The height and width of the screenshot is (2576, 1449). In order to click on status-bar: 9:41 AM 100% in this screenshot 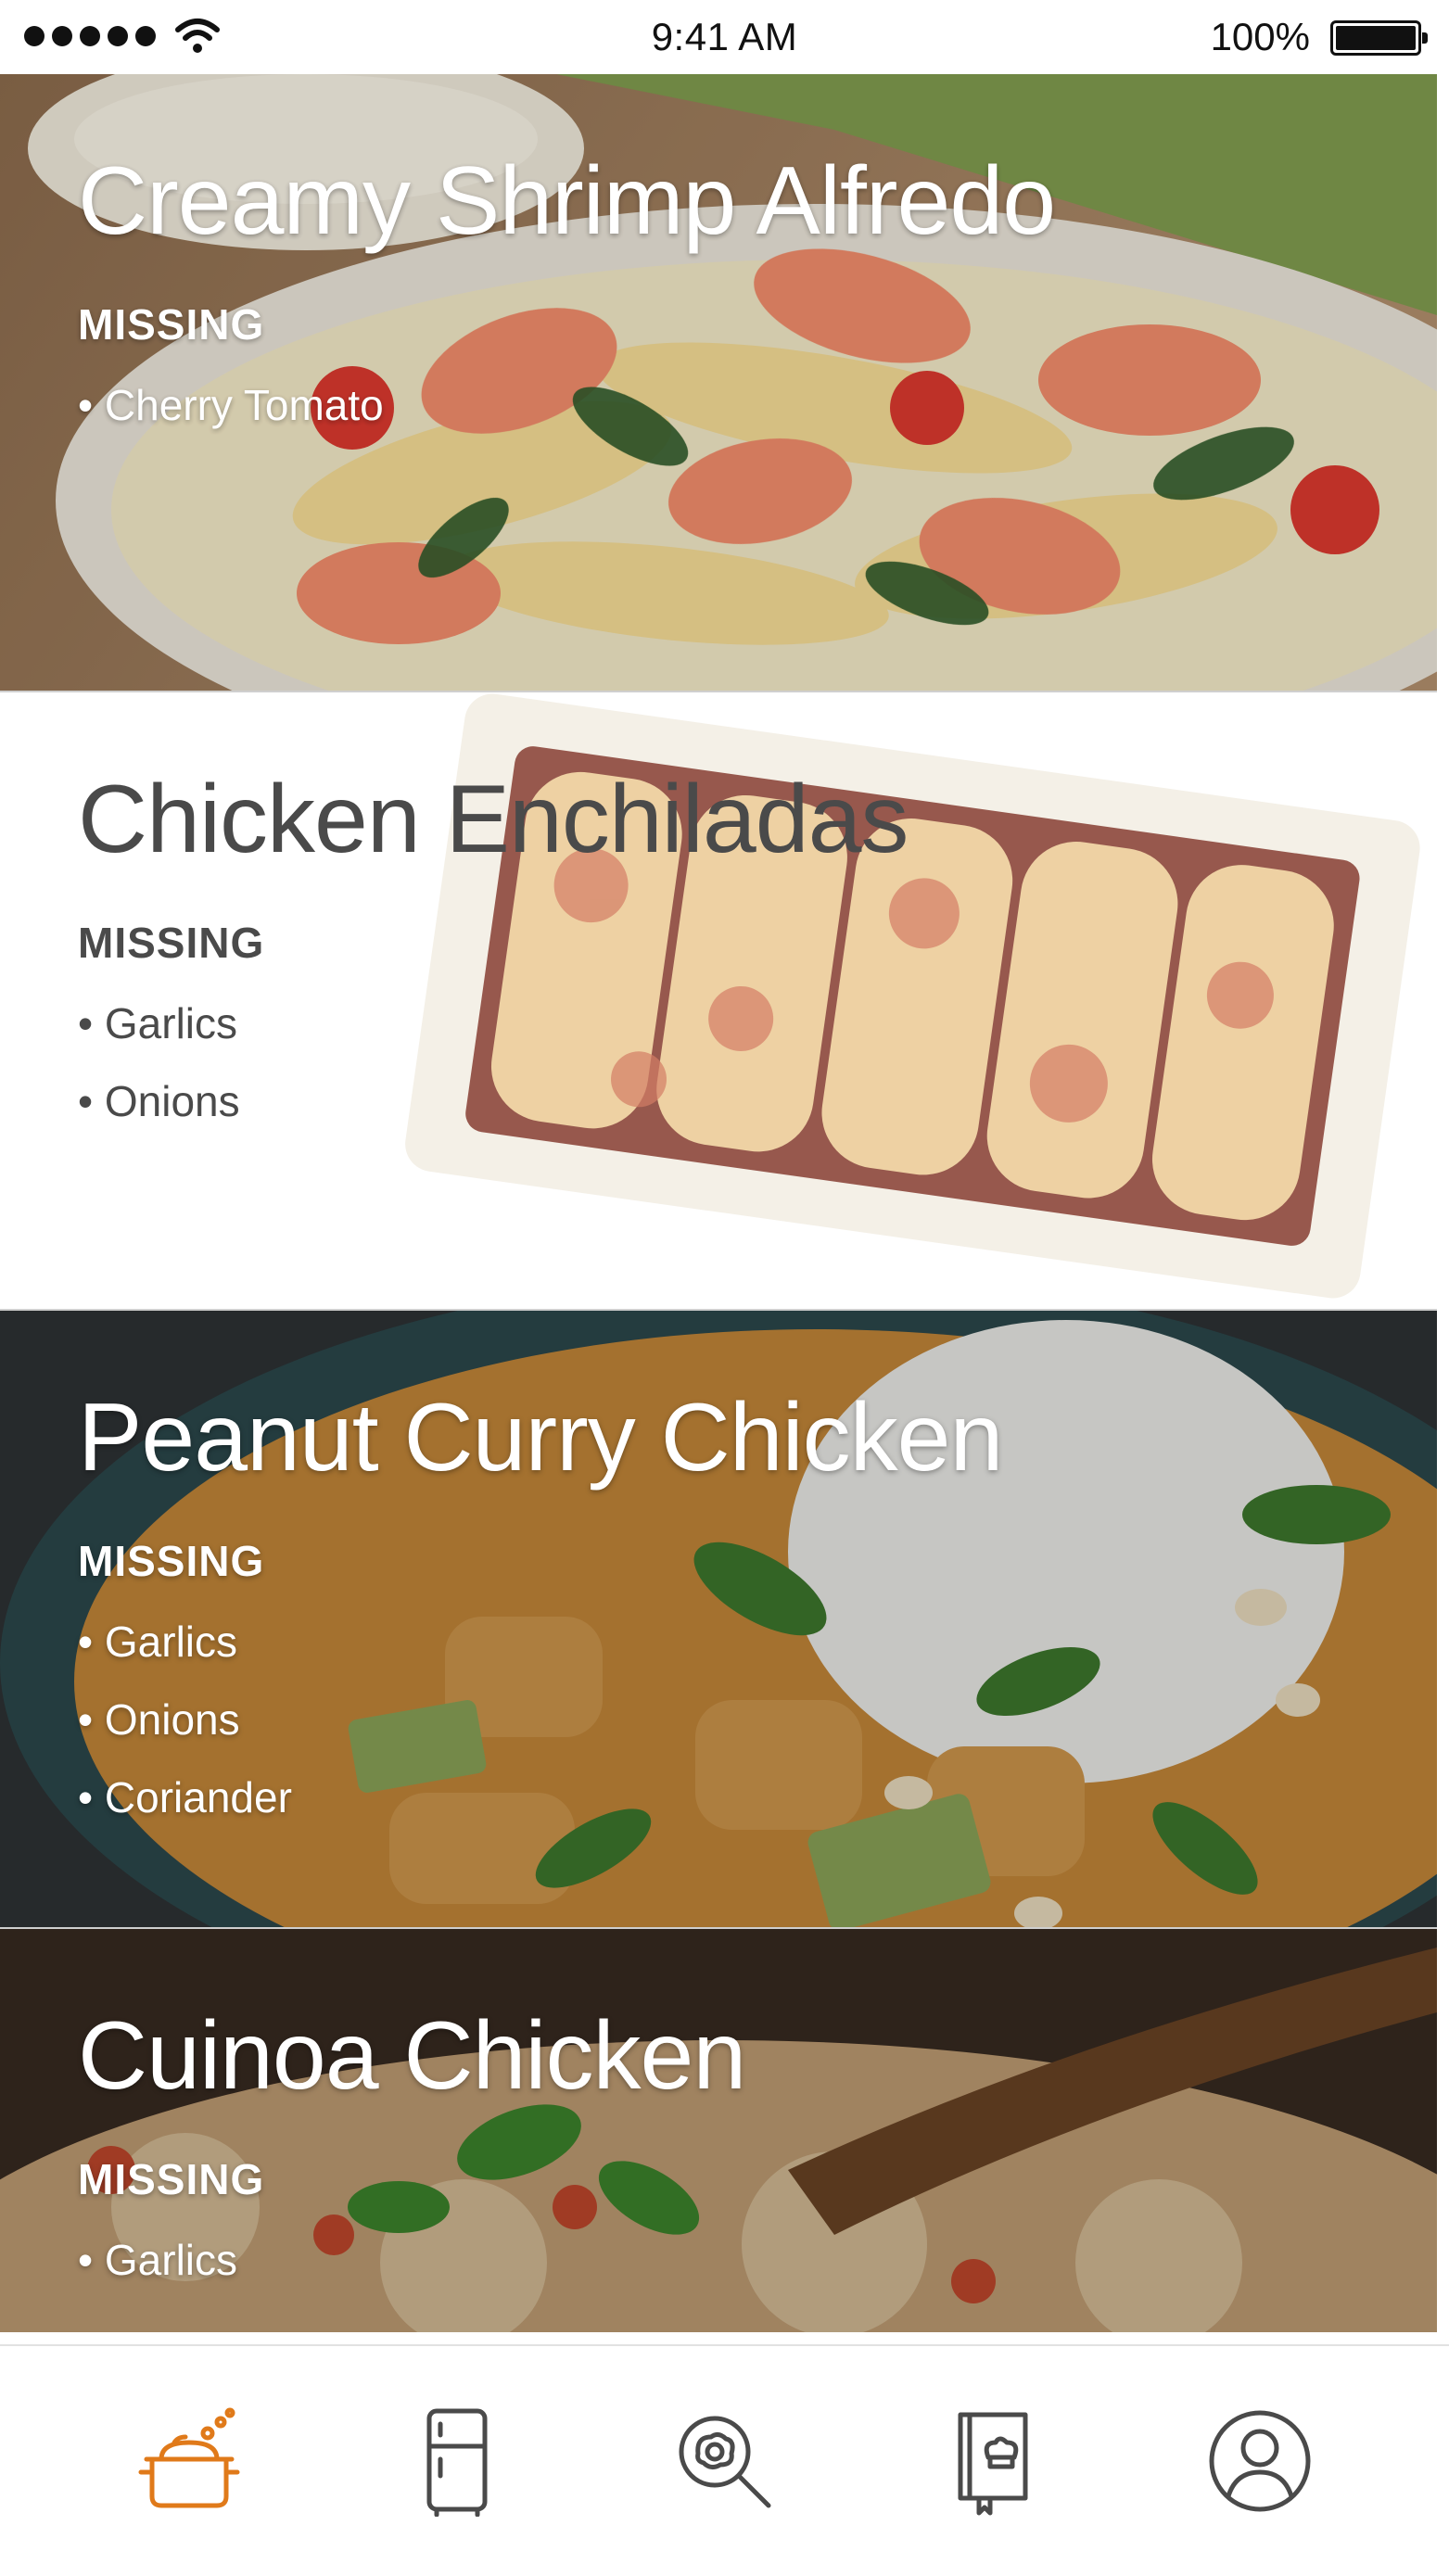, I will do `click(724, 37)`.